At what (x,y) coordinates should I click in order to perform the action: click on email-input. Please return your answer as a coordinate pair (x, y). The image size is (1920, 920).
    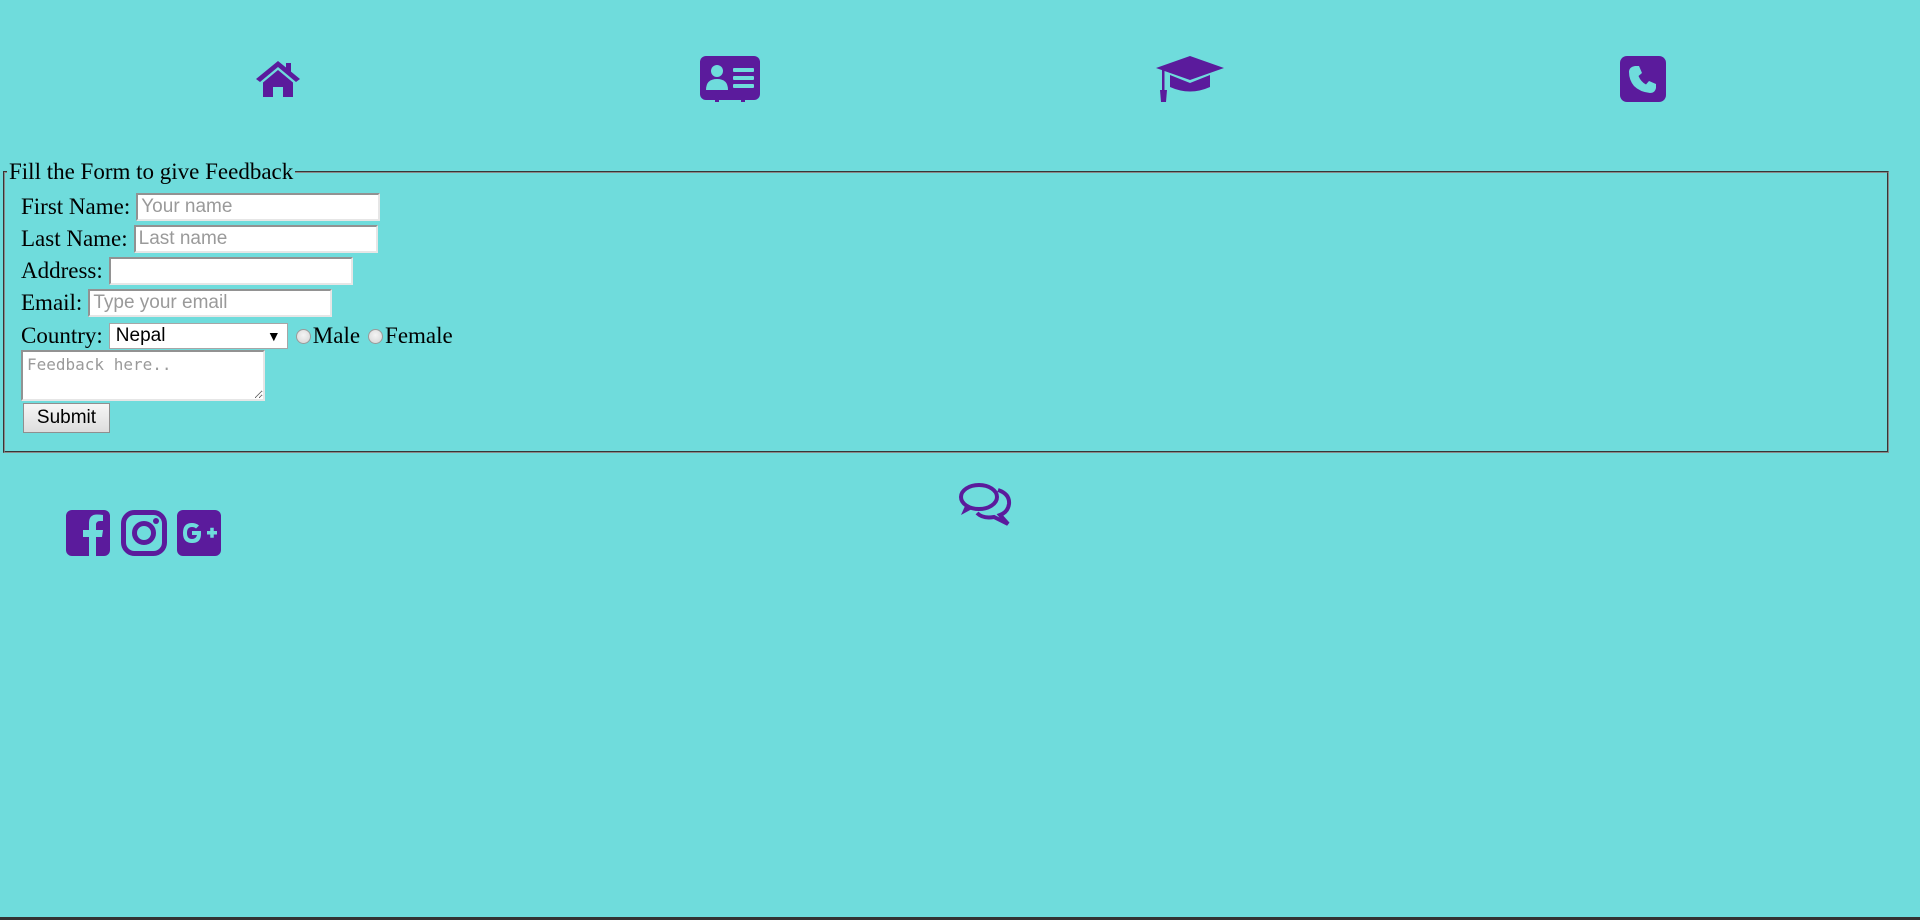
    Looking at the image, I should click on (210, 303).